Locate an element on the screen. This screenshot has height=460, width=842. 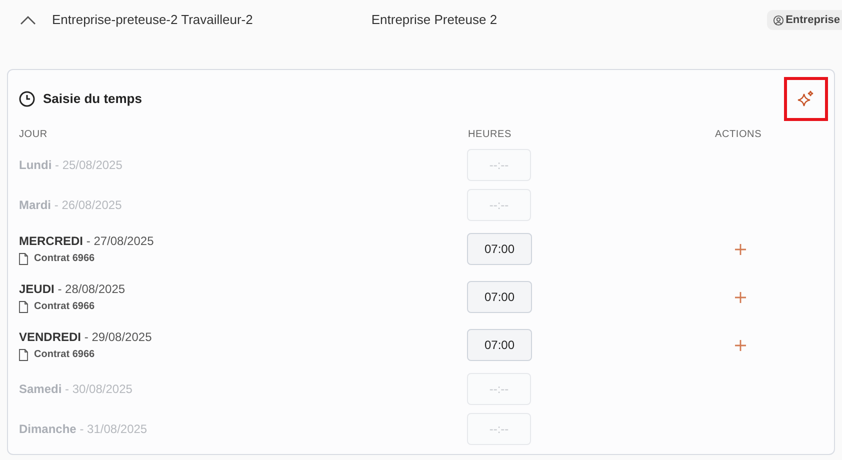
day-label: Lundi - 25/08/2025 is located at coordinates (71, 165).